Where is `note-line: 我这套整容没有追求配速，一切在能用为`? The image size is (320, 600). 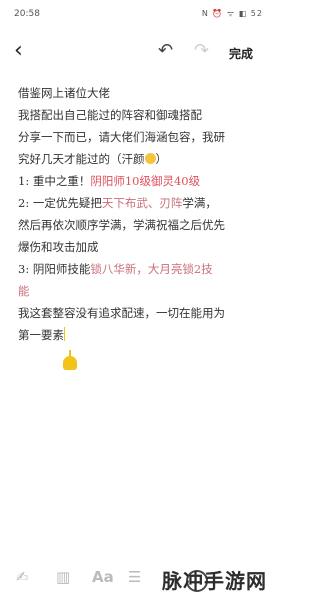 note-line: 我这套整容没有追求配速，一切在能用为 is located at coordinates (139, 313).